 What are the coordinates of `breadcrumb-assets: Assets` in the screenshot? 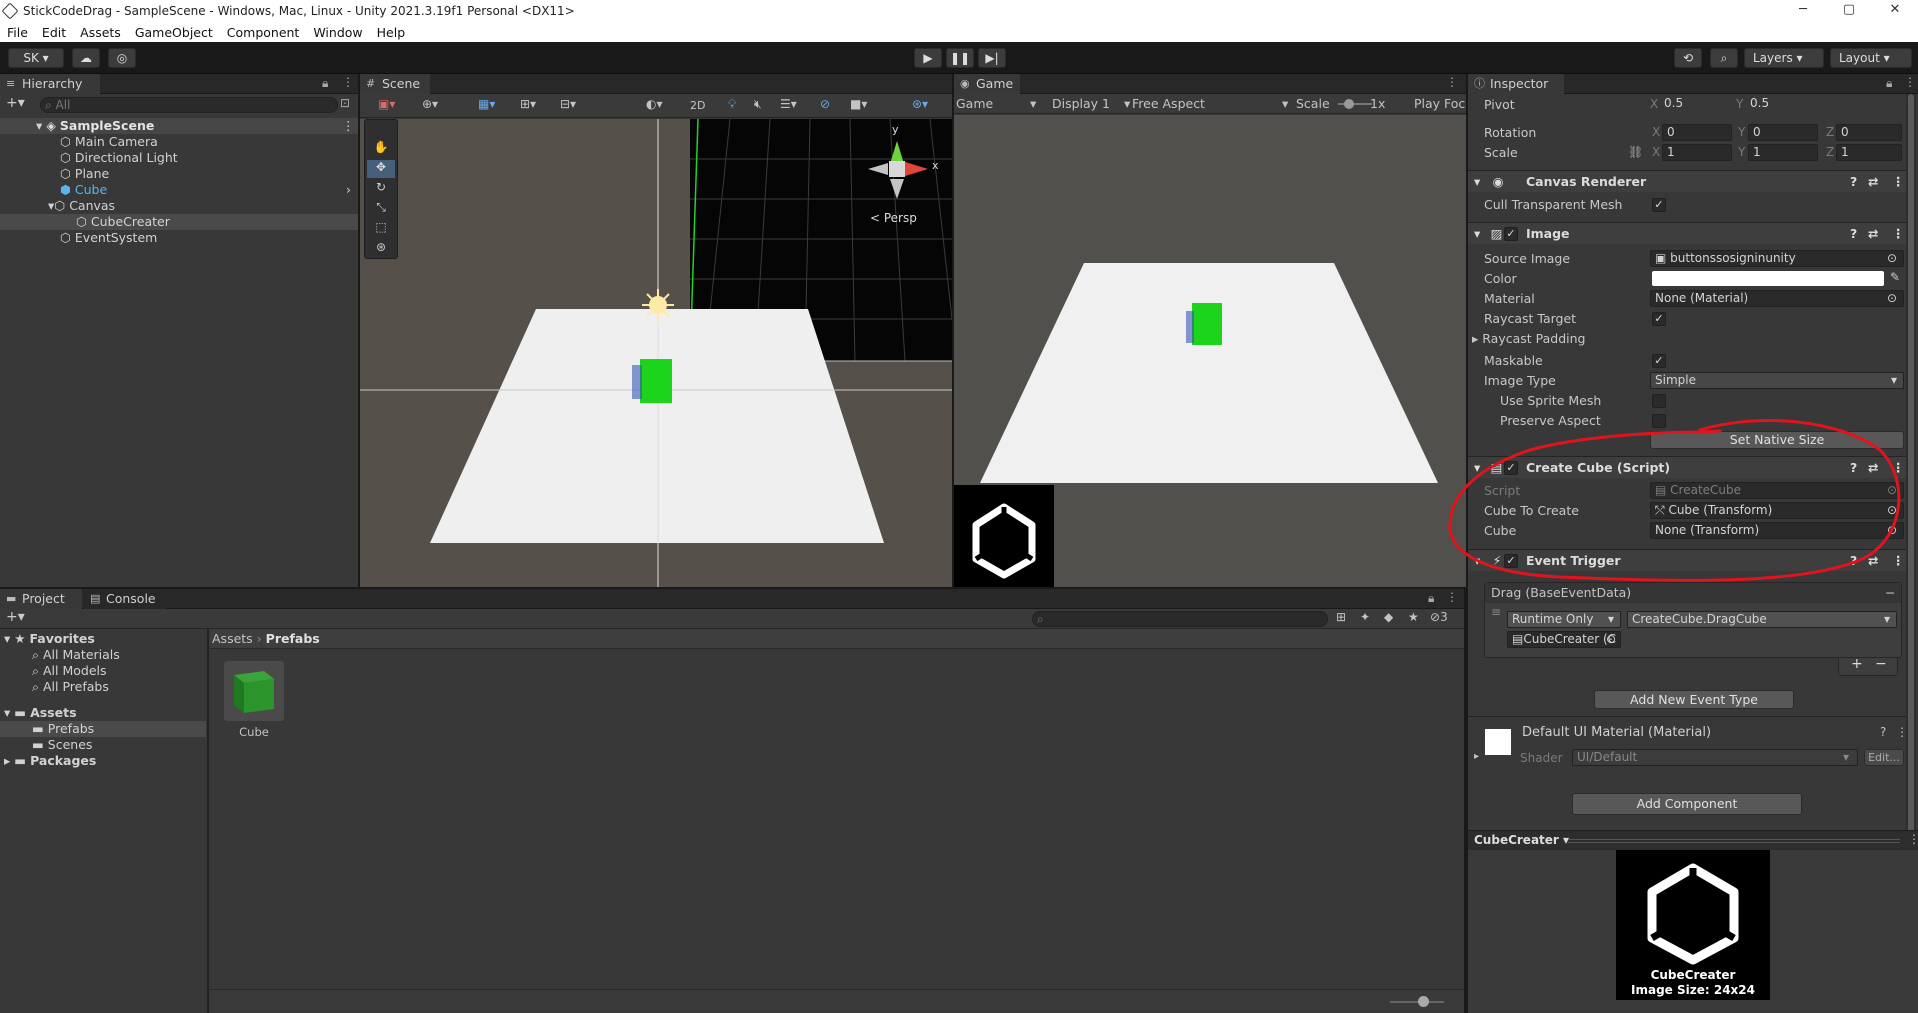 It's located at (232, 638).